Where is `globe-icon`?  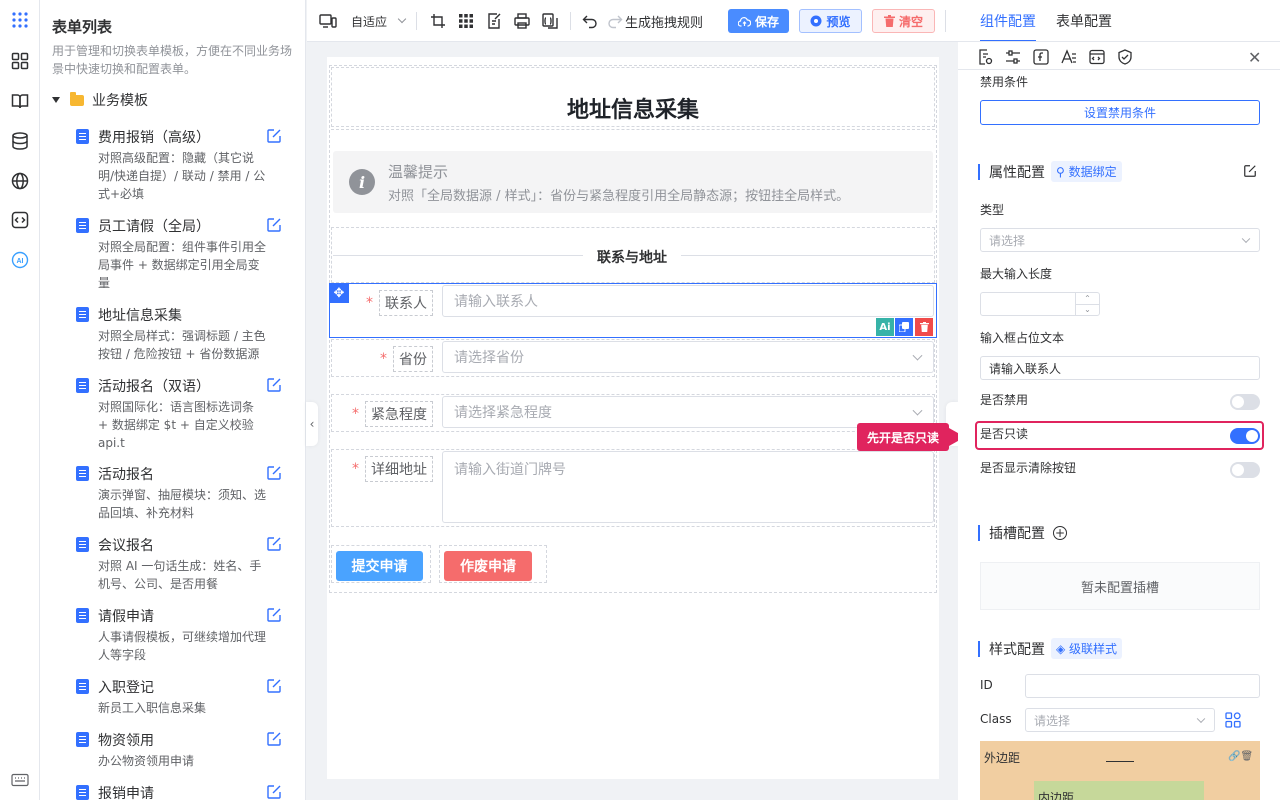 globe-icon is located at coordinates (20, 181).